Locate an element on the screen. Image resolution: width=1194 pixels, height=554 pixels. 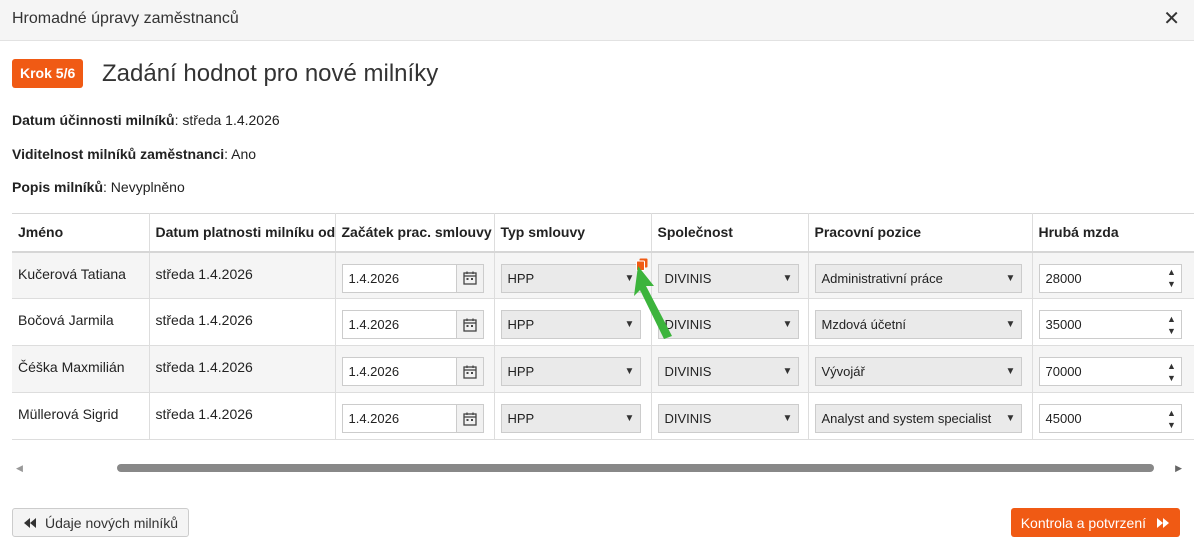
position-select: Mzdová účetní ▼ is located at coordinates (918, 324).